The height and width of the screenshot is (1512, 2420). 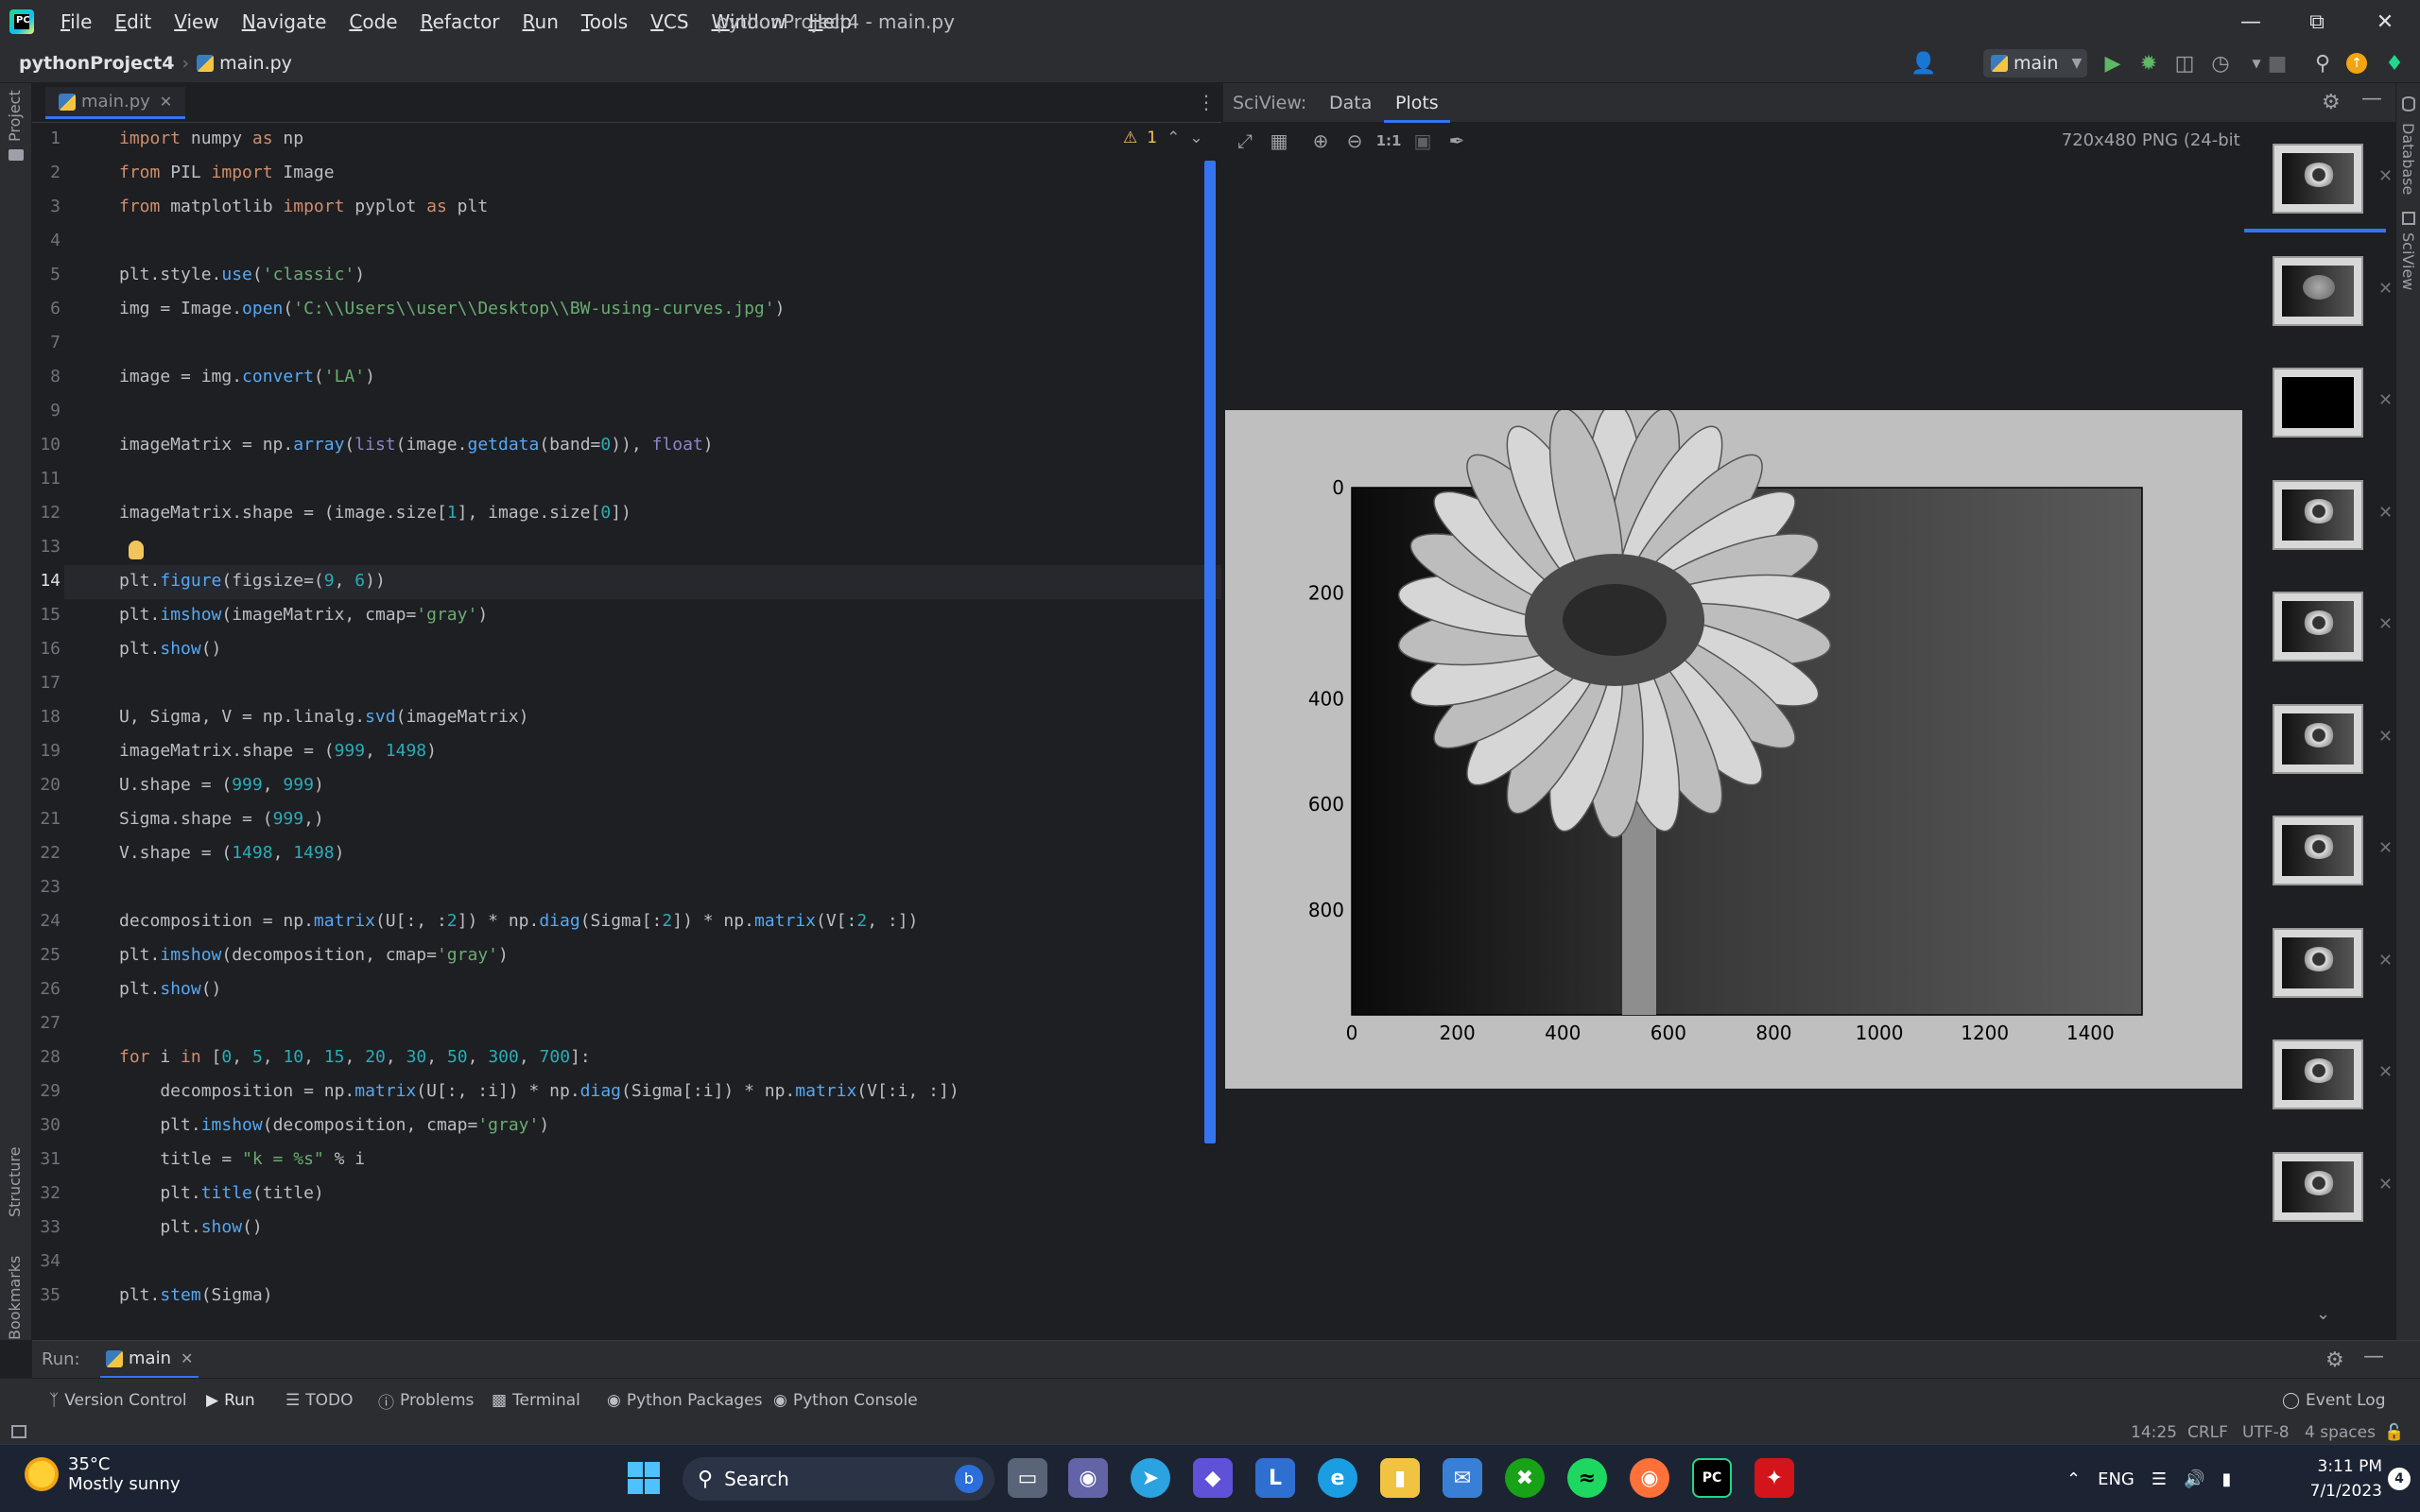 I want to click on tool-tab-todo: ☰ TODO, so click(x=319, y=1400).